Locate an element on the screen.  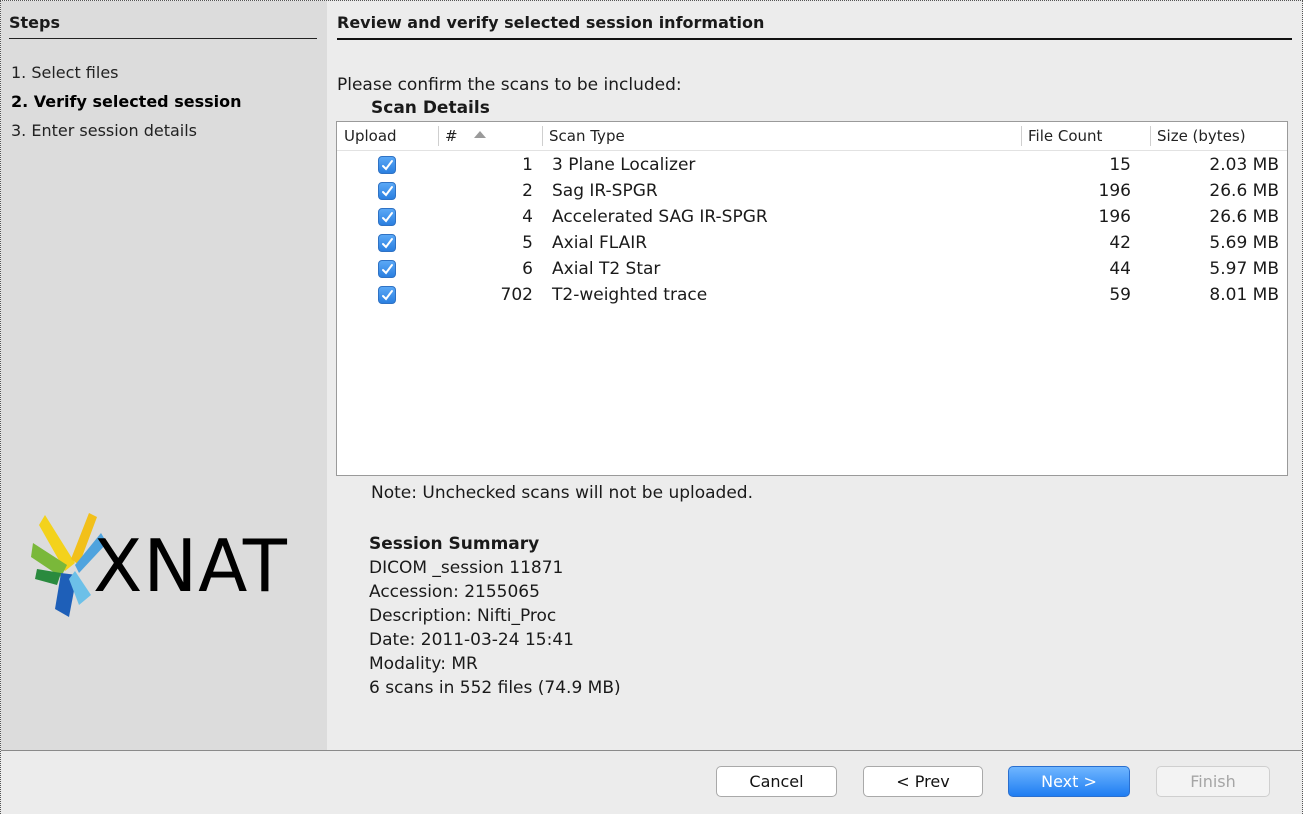
step-enter-details: 3. Enter session details is located at coordinates (104, 130).